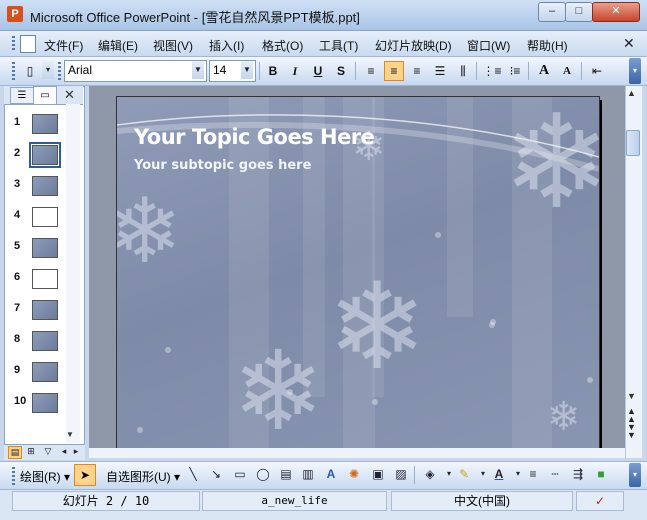 This screenshot has height=520, width=647. I want to click on previous-slide-icon: ▲ ▲, so click(631, 415).